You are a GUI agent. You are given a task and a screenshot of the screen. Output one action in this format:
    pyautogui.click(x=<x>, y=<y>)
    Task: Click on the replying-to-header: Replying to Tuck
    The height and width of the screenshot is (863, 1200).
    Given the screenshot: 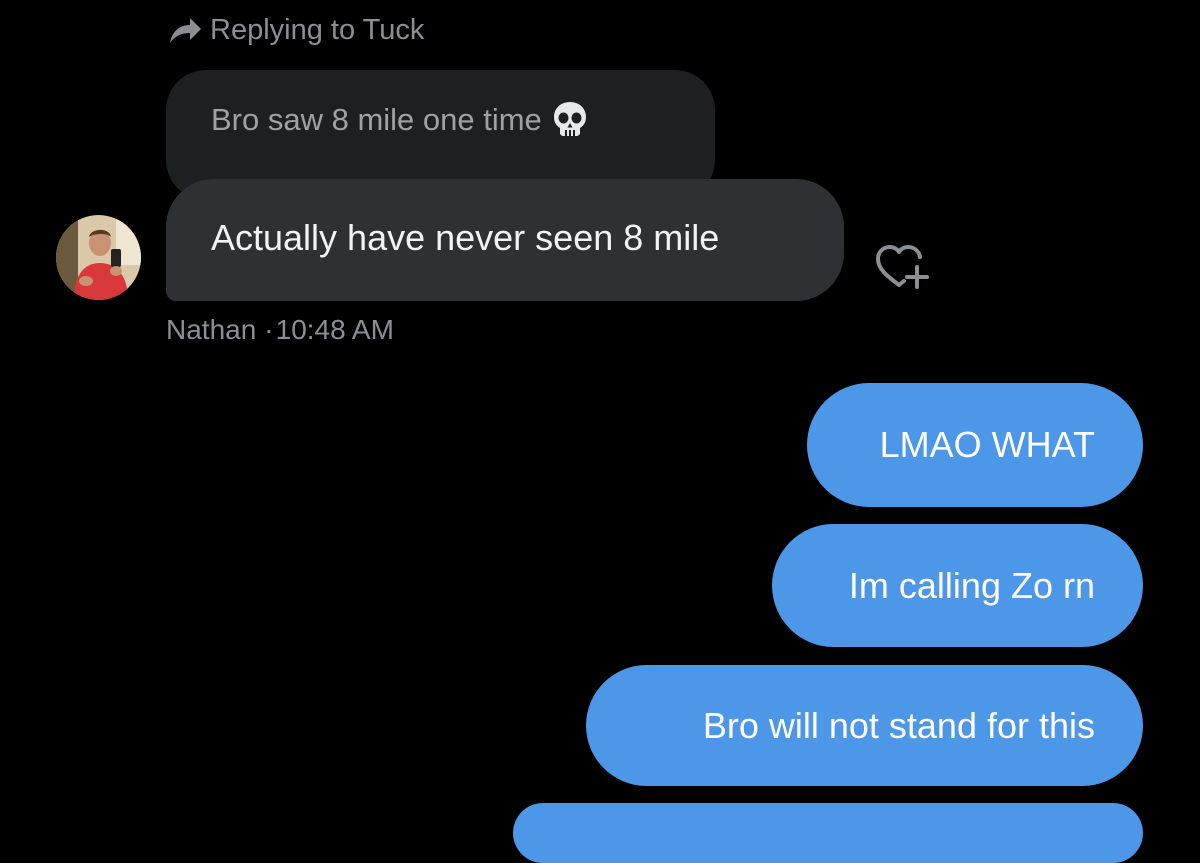 What is the action you would take?
    pyautogui.click(x=296, y=30)
    